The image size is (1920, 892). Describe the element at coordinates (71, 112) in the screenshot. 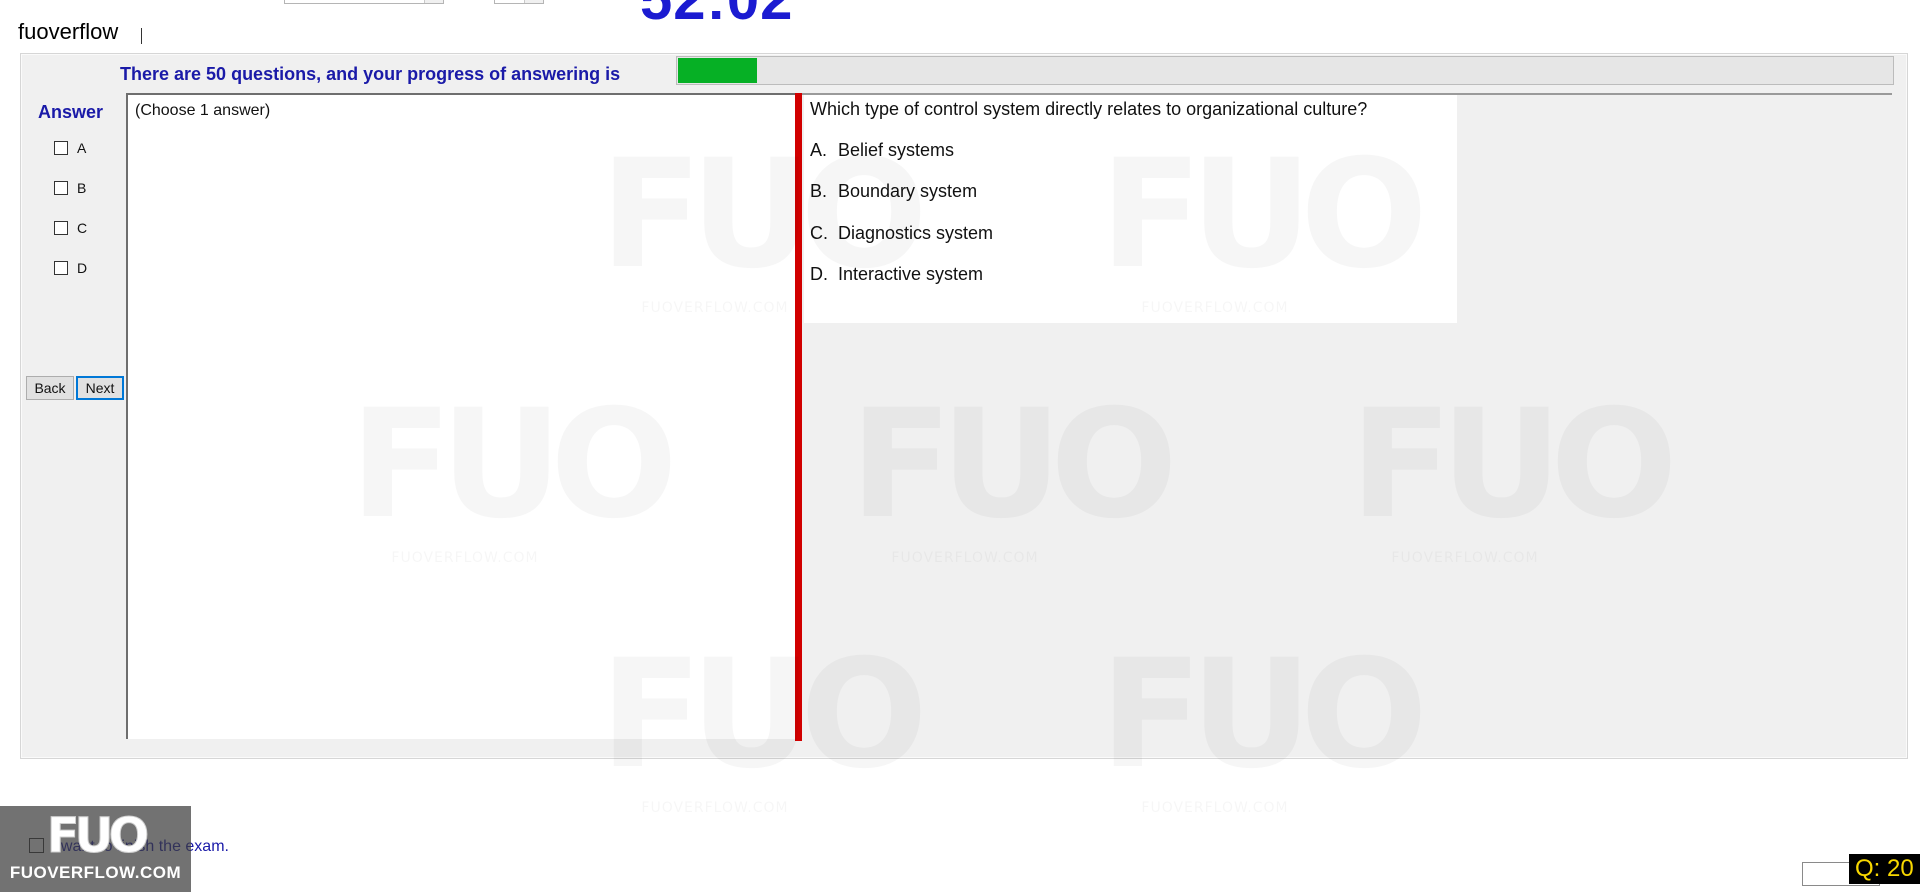

I see `answer-title: Answer` at that location.